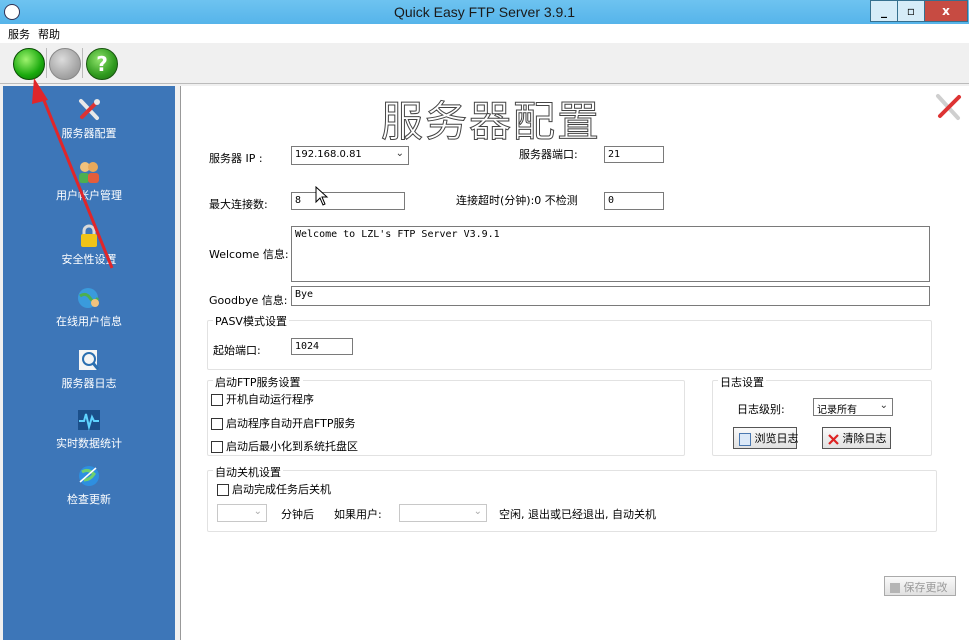  I want to click on server-ip-value: 192.168.0.81, so click(328, 154).